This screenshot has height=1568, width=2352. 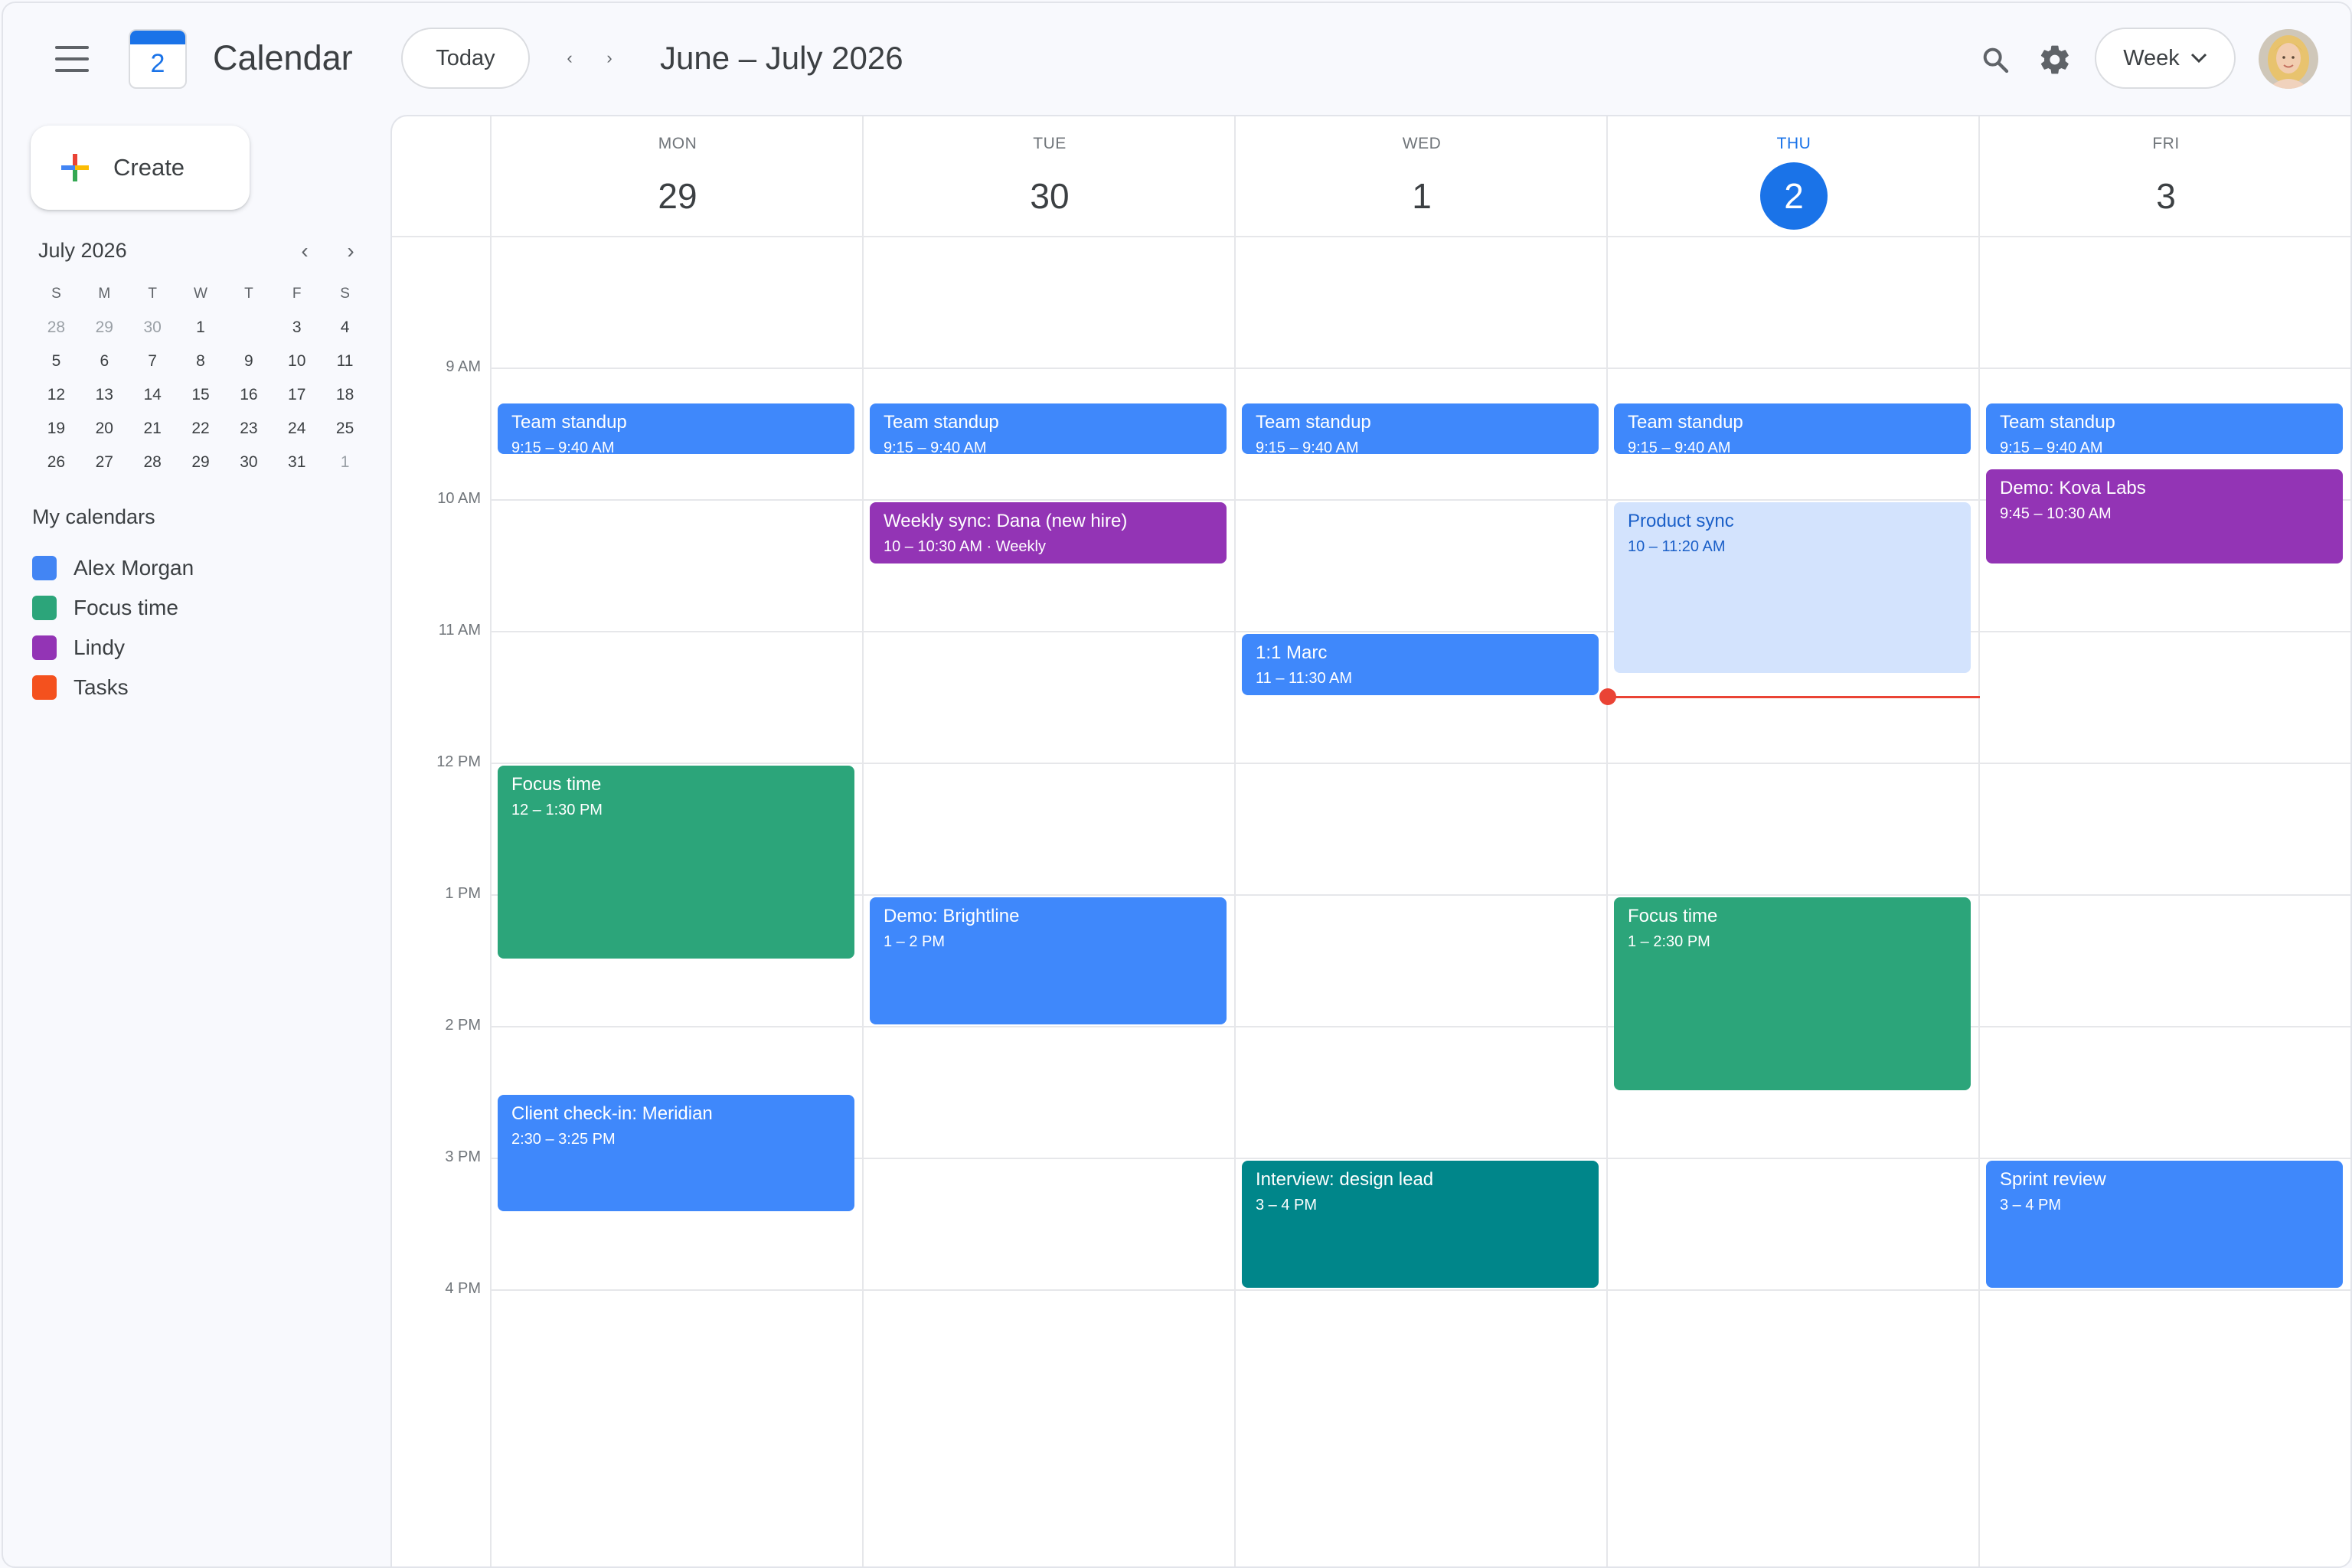 What do you see at coordinates (1048, 428) in the screenshot?
I see `event-team-standup-tue: Team standup 9:15 – 9:40 AM` at bounding box center [1048, 428].